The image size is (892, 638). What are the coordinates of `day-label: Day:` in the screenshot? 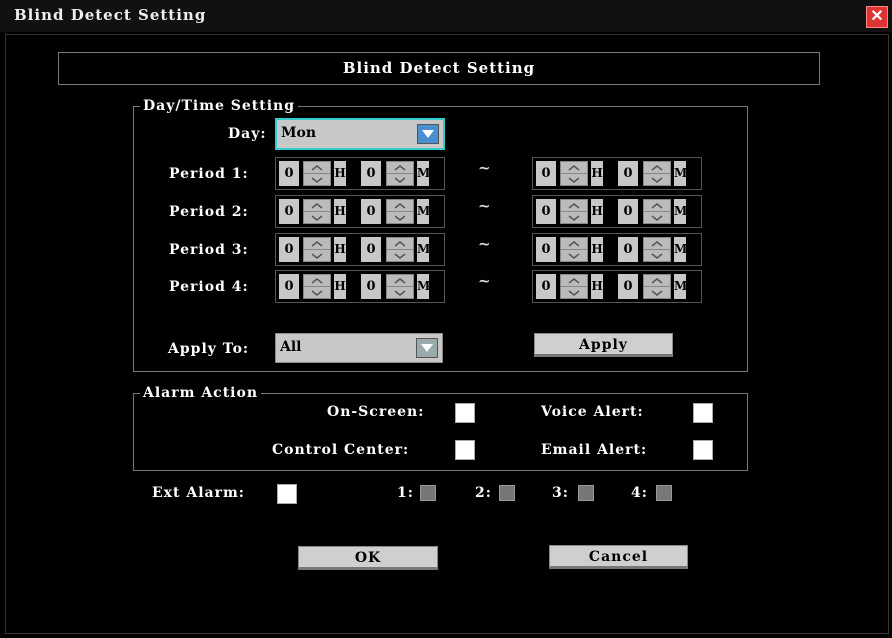 It's located at (247, 134).